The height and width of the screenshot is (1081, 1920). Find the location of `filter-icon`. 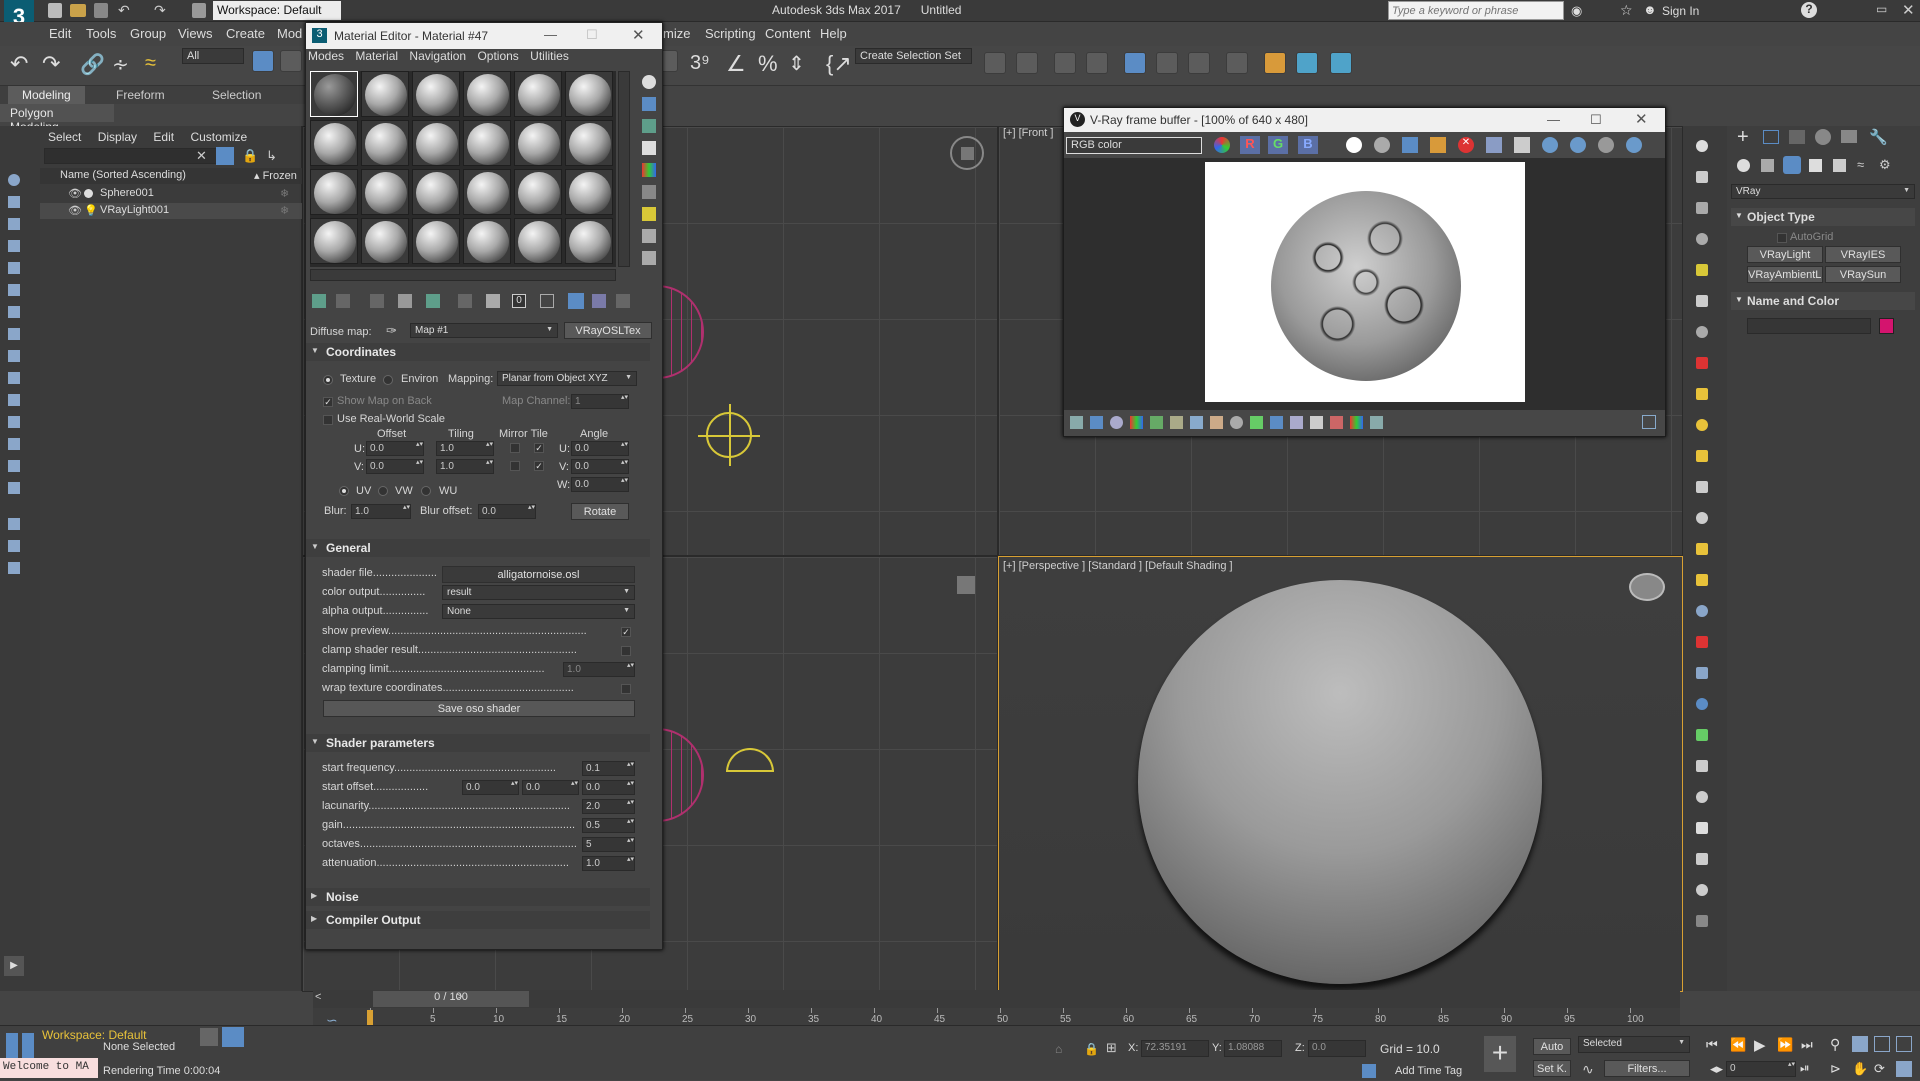

filter-icon is located at coordinates (14, 546).